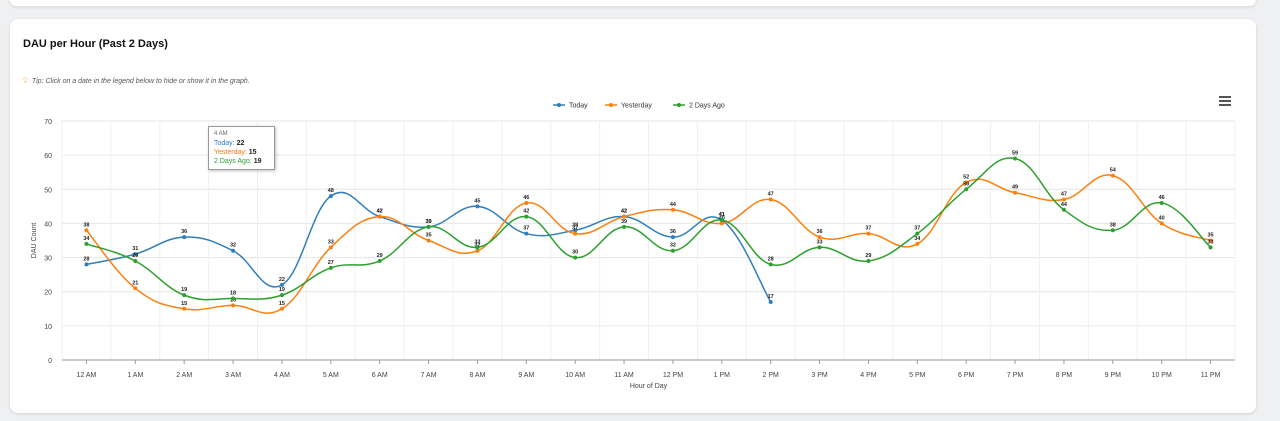 Image resolution: width=1280 pixels, height=421 pixels. What do you see at coordinates (819, 375) in the screenshot?
I see `x-tick-label: 3 PM` at bounding box center [819, 375].